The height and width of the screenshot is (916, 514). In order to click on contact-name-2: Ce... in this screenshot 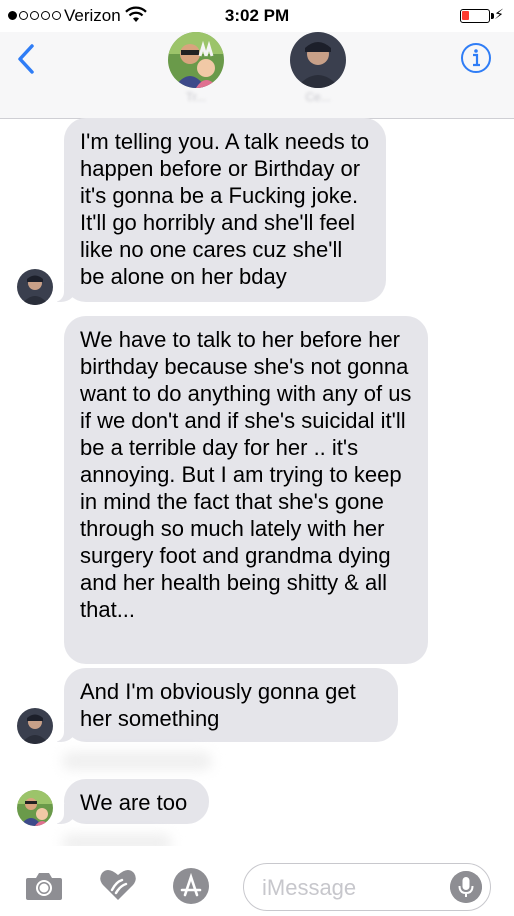, I will do `click(318, 97)`.